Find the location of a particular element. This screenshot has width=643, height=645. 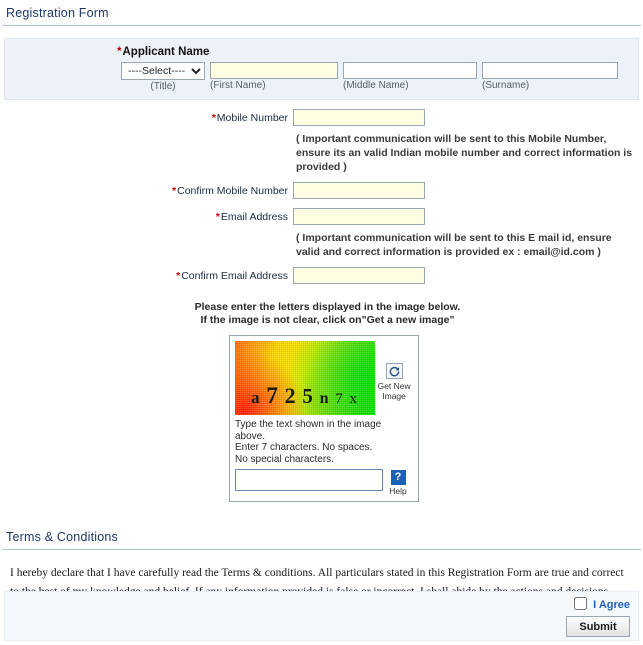

captcha-image: a 7 2 5 n 7 x is located at coordinates (305, 378).